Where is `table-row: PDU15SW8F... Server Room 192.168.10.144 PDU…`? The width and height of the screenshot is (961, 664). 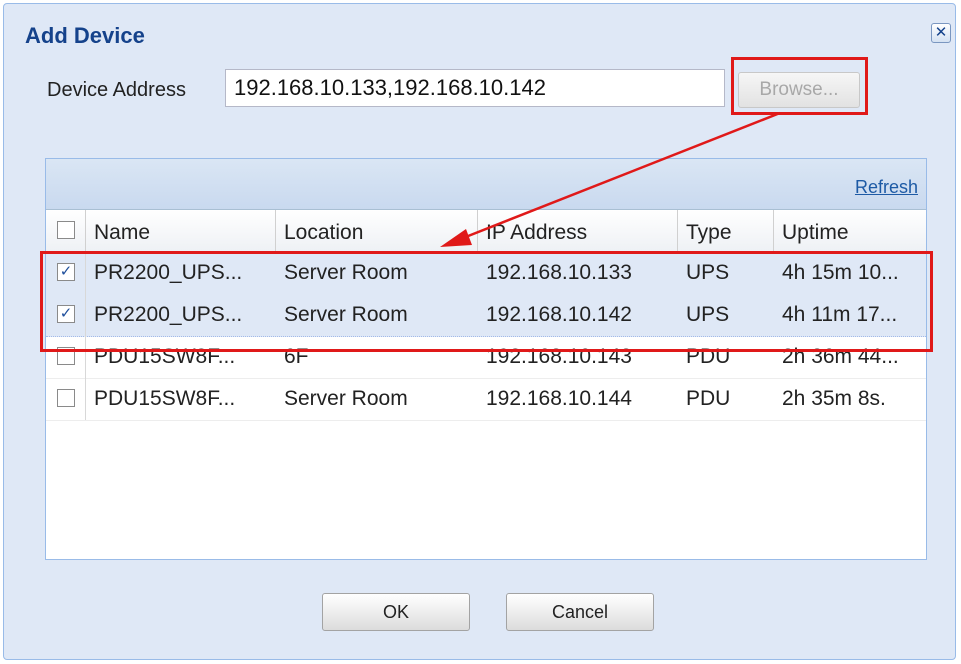 table-row: PDU15SW8F... Server Room 192.168.10.144 PDU… is located at coordinates (486, 399).